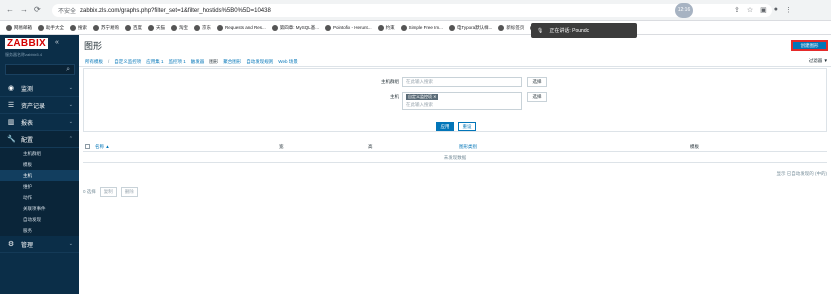 The height and width of the screenshot is (294, 831). I want to click on extension-icon: ▣, so click(763, 10).